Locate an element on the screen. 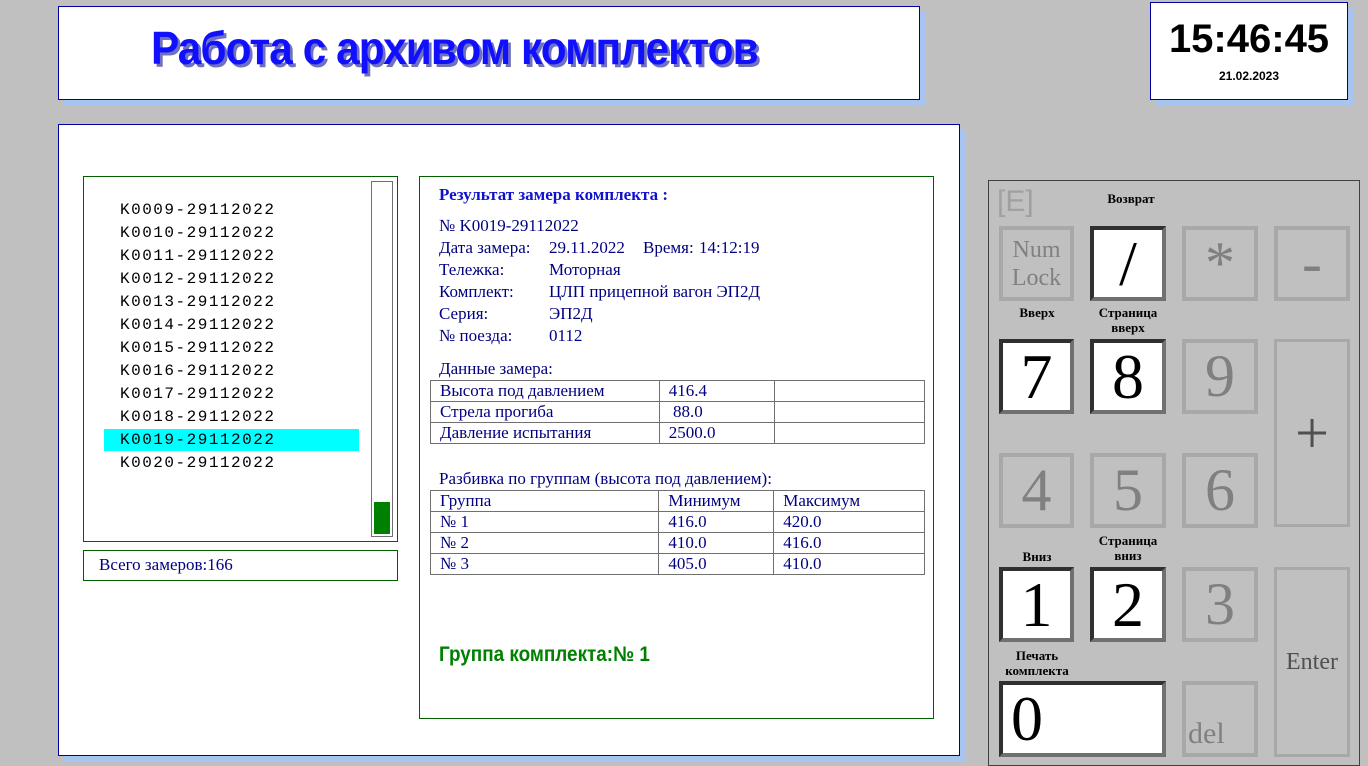 This screenshot has height=766, width=1368. list-item: K0011-29112022 is located at coordinates (231, 256).